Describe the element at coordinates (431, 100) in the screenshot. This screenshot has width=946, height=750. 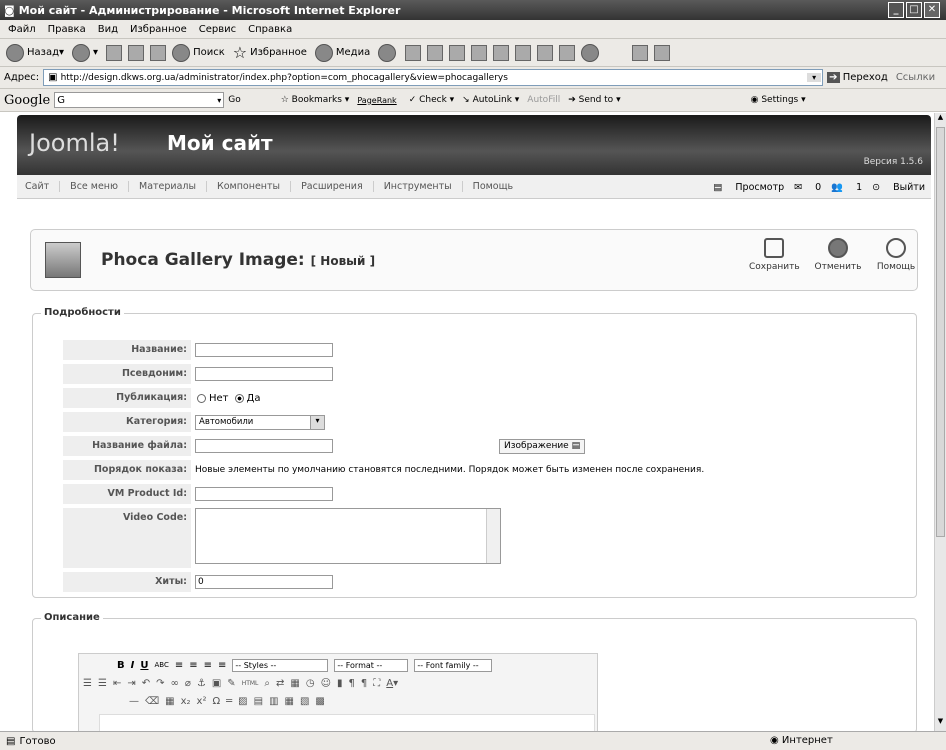
I see `check-button: ✓ Check ▾` at that location.